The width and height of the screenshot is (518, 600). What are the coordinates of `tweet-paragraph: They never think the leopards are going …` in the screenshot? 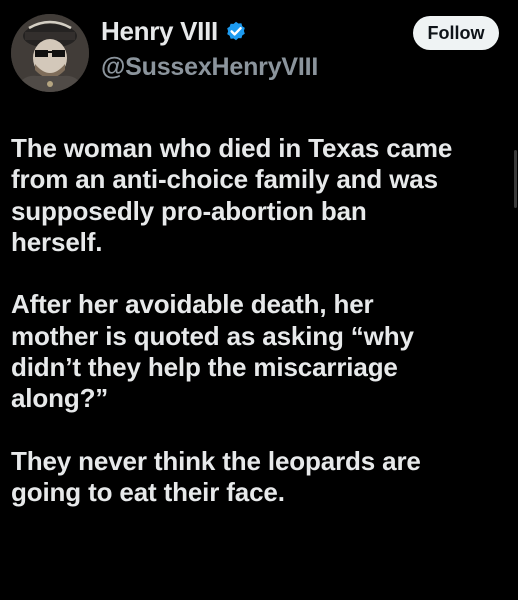 It's located at (216, 476).